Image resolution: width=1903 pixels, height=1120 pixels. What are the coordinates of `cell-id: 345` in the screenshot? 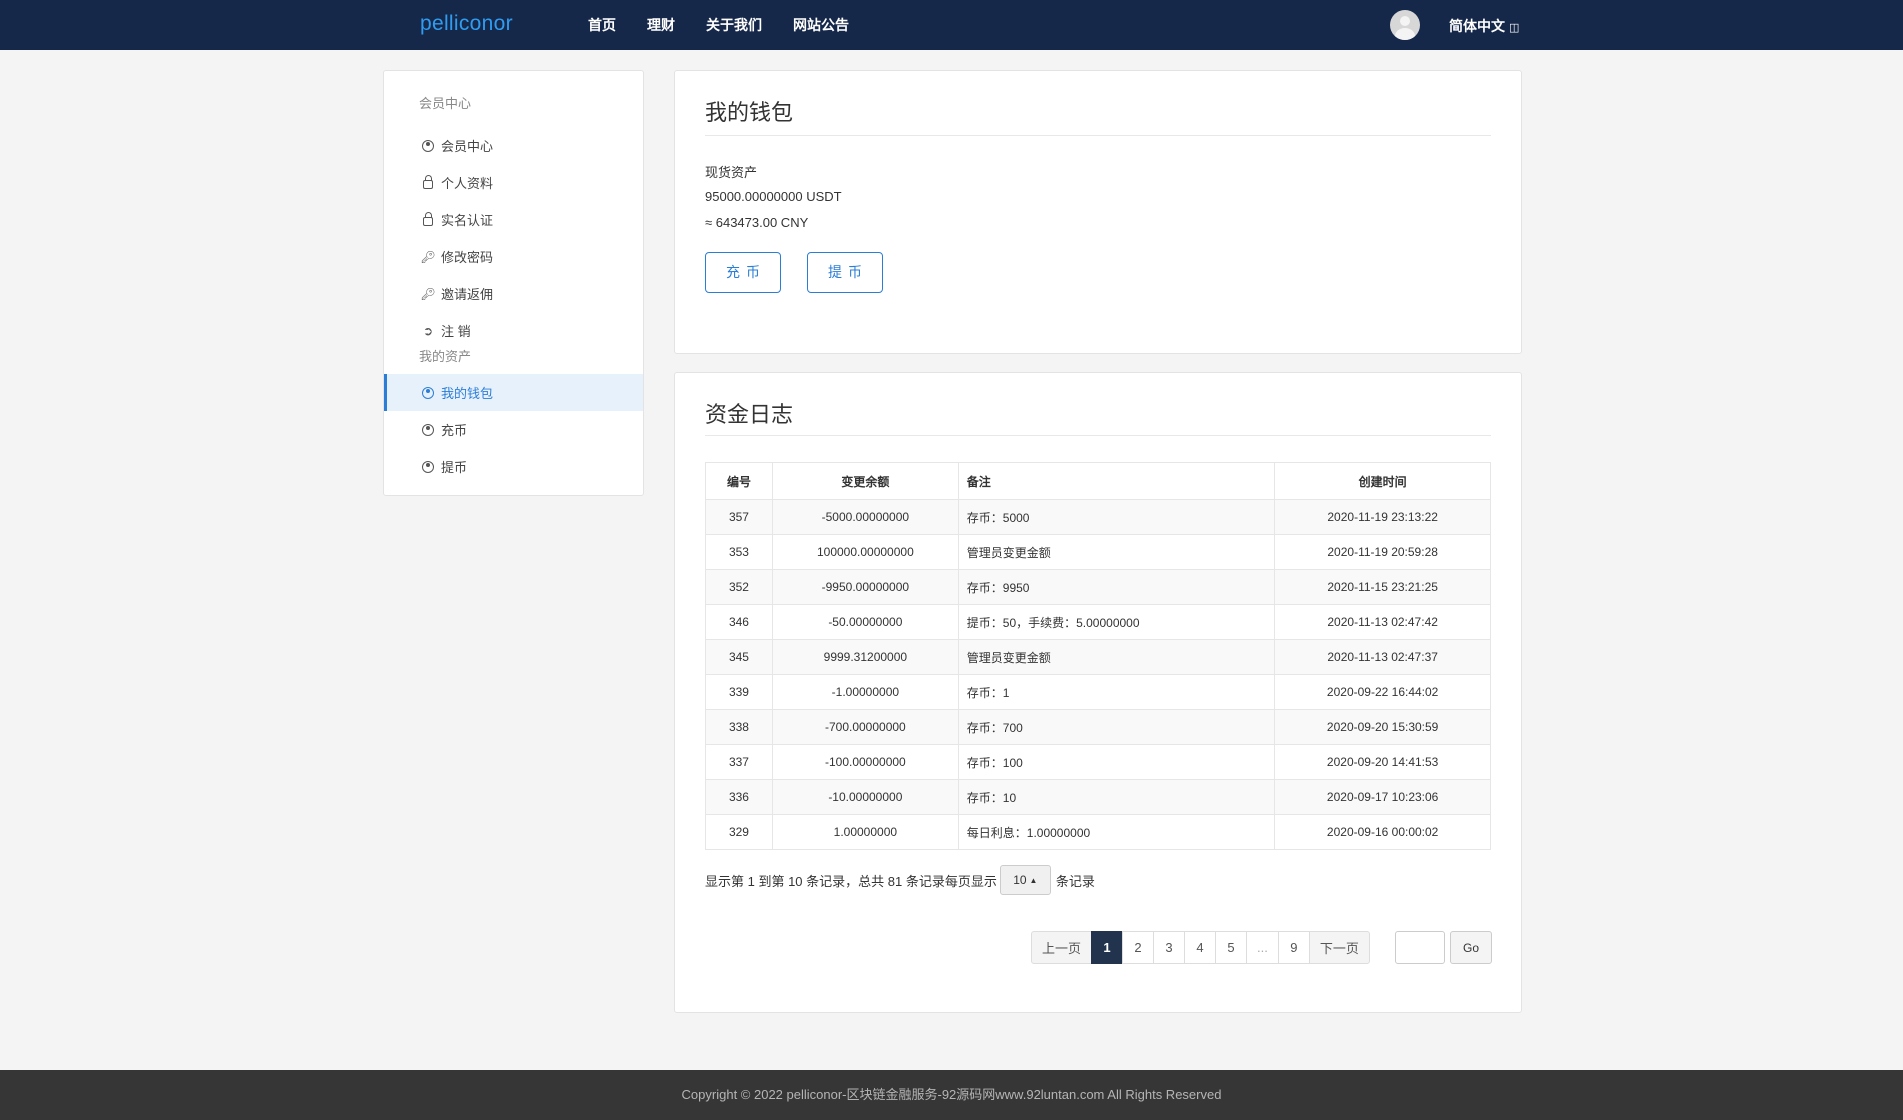 It's located at (739, 657).